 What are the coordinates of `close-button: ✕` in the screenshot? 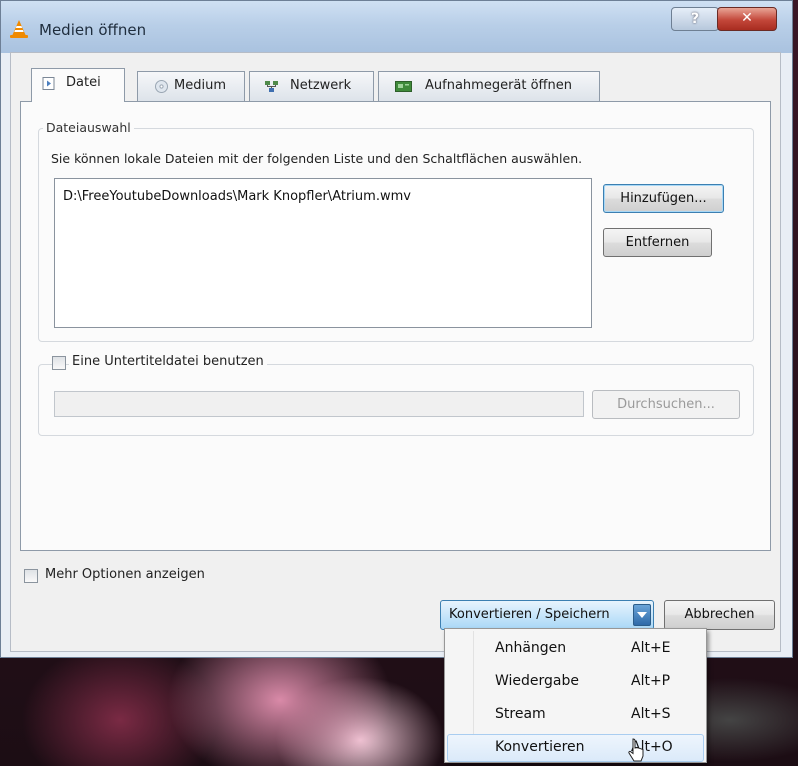 It's located at (747, 19).